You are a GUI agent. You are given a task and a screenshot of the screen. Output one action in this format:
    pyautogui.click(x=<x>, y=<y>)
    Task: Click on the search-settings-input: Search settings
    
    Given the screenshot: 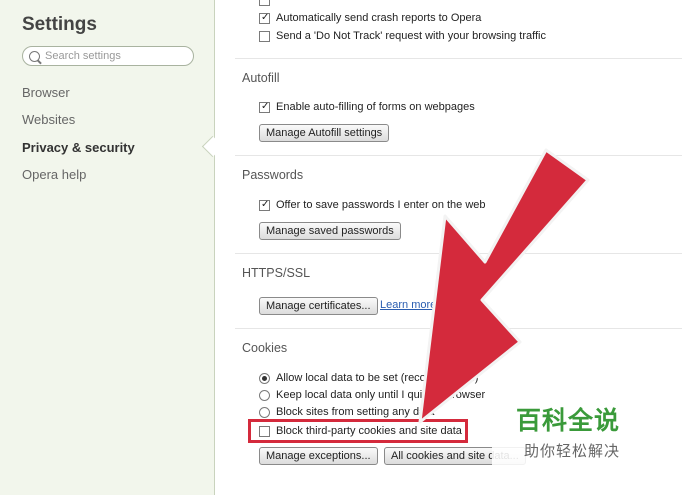 What is the action you would take?
    pyautogui.click(x=108, y=56)
    